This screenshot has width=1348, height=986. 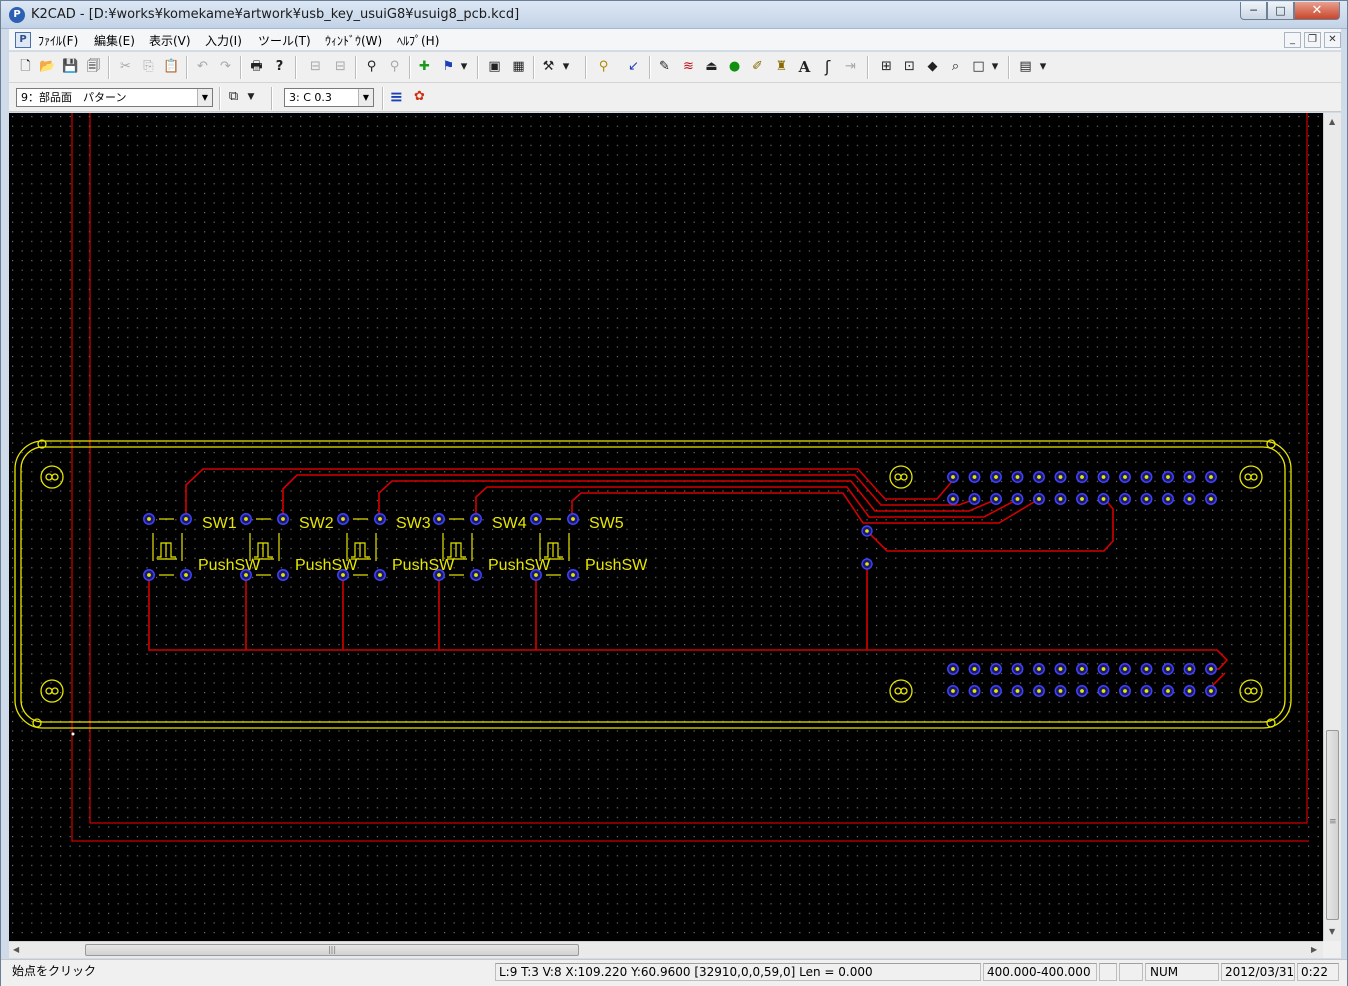 What do you see at coordinates (978, 67) in the screenshot?
I see `window-icon: □` at bounding box center [978, 67].